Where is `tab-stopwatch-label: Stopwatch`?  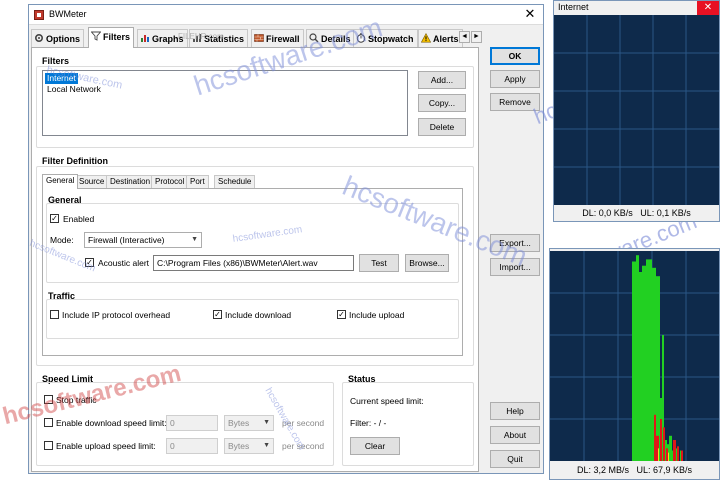
tab-stopwatch-label: Stopwatch is located at coordinates (391, 39).